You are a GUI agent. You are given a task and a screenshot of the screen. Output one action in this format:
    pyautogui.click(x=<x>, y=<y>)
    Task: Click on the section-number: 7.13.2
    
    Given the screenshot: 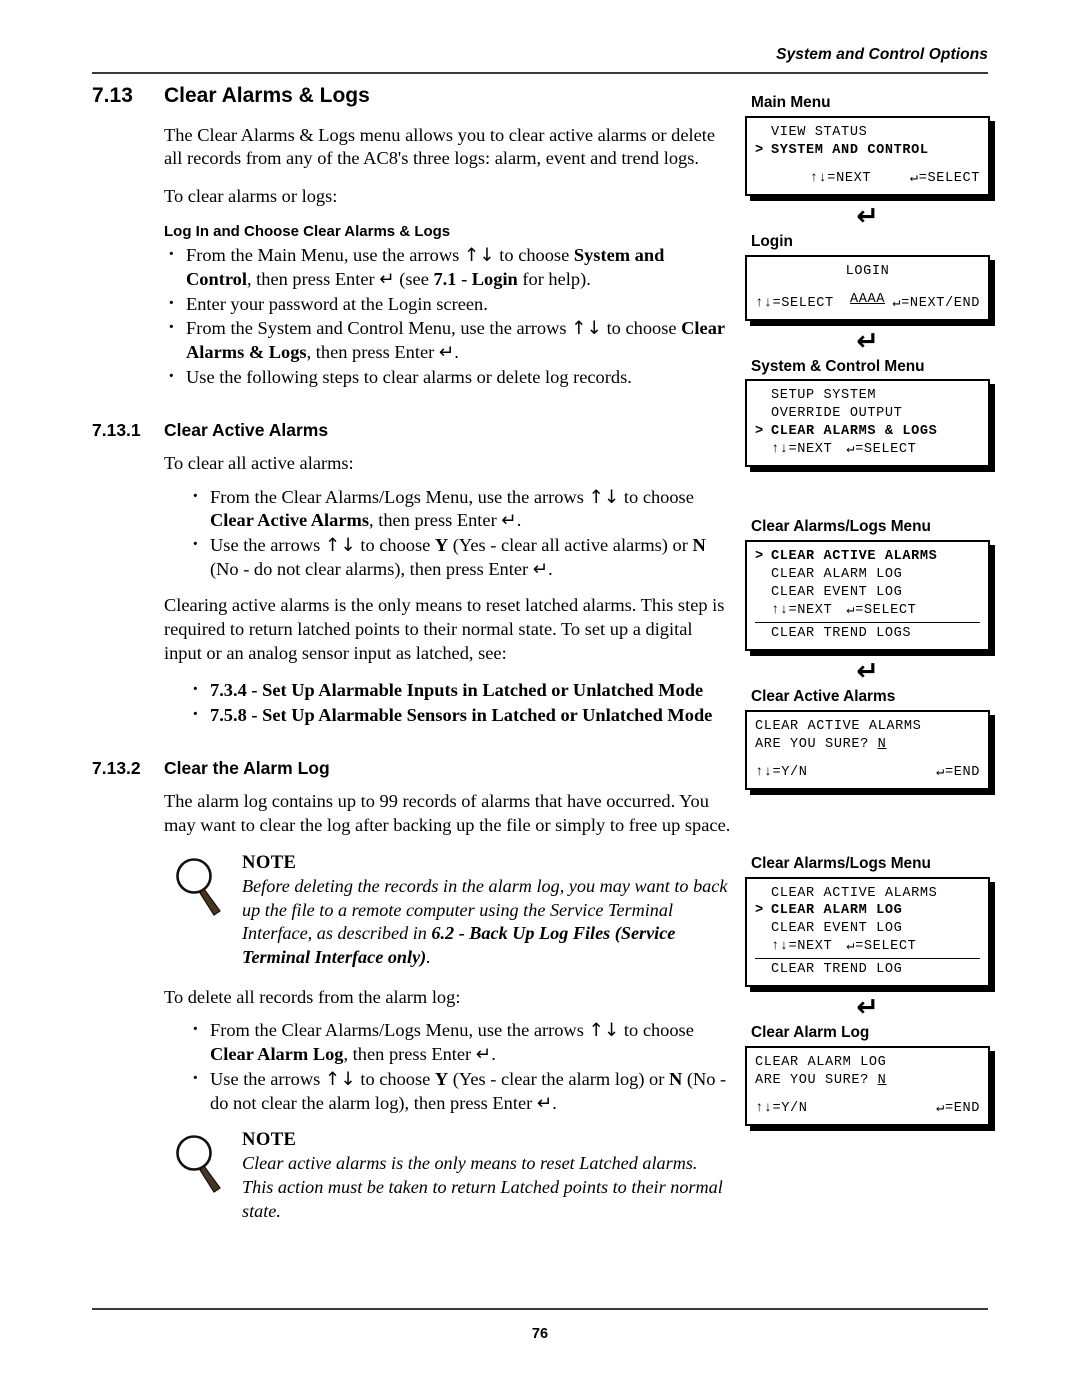 What is the action you would take?
    pyautogui.click(x=116, y=767)
    